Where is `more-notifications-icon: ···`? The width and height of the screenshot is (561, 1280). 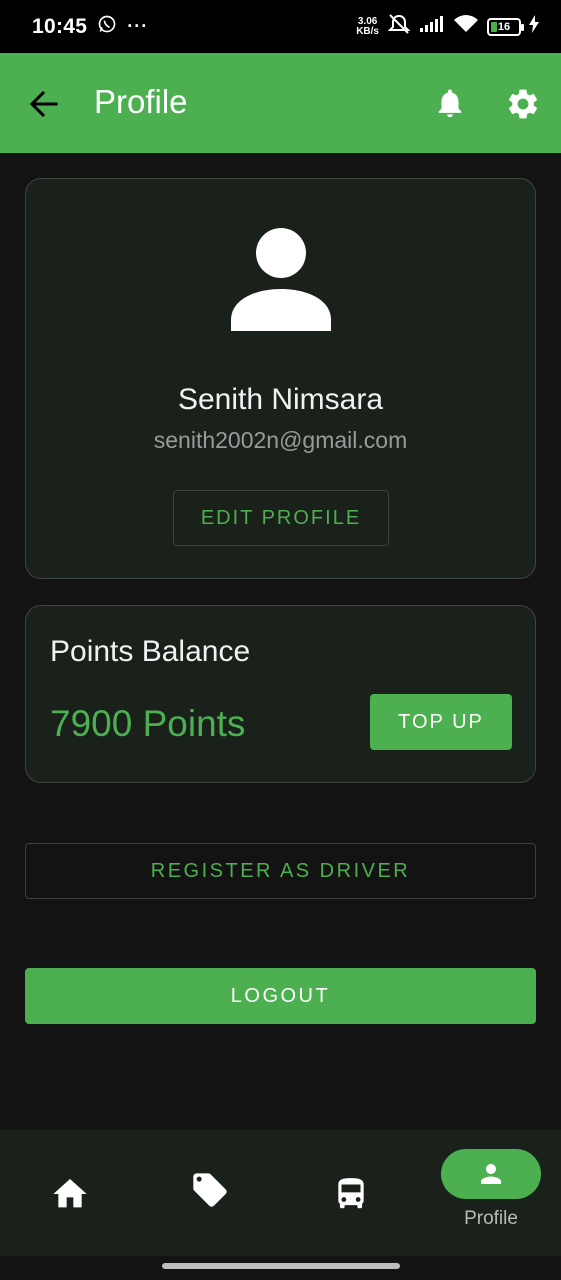
more-notifications-icon: ··· is located at coordinates (138, 26).